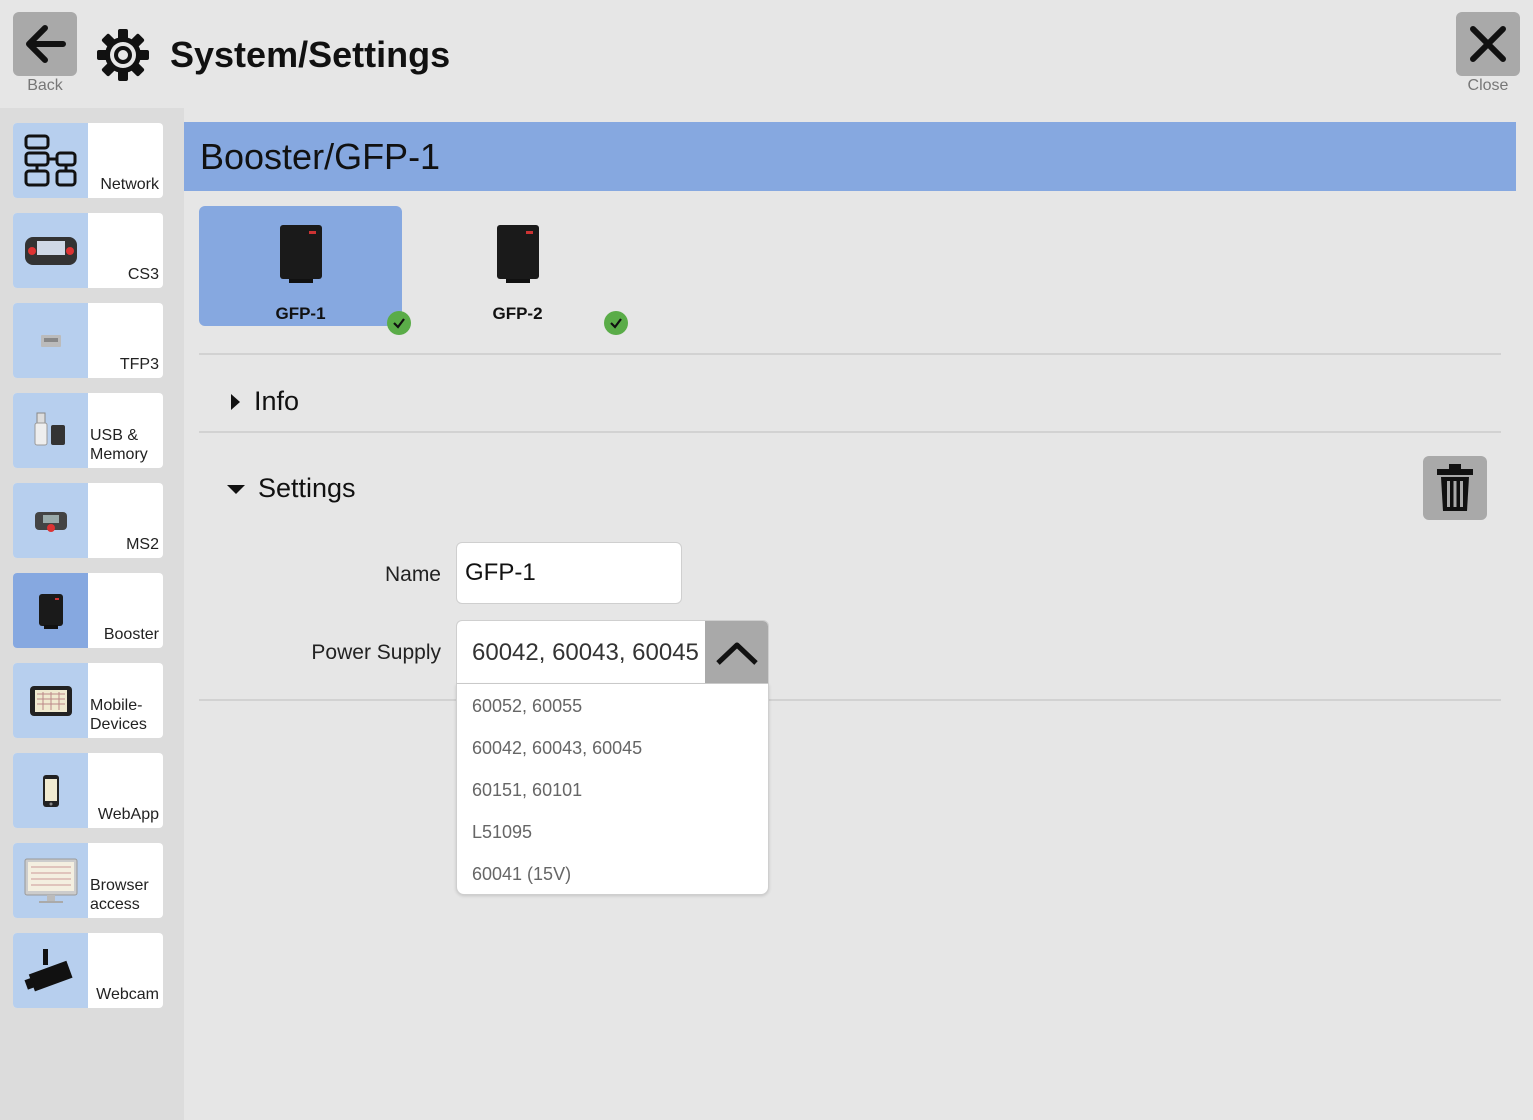 This screenshot has height=1120, width=1533. I want to click on trash-icon, so click(1455, 487).